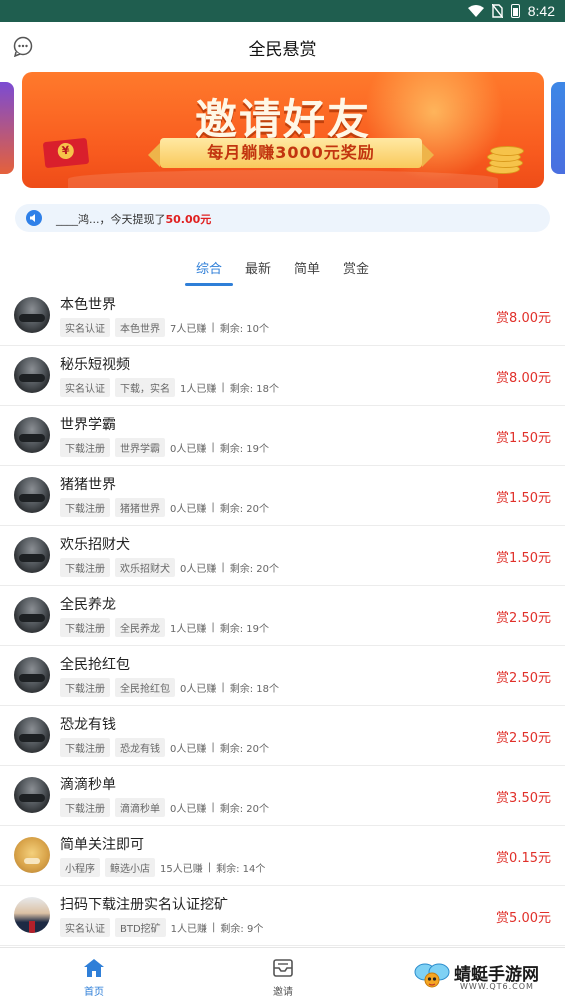  Describe the element at coordinates (94, 992) in the screenshot. I see `nav-home-label: 首页` at that location.